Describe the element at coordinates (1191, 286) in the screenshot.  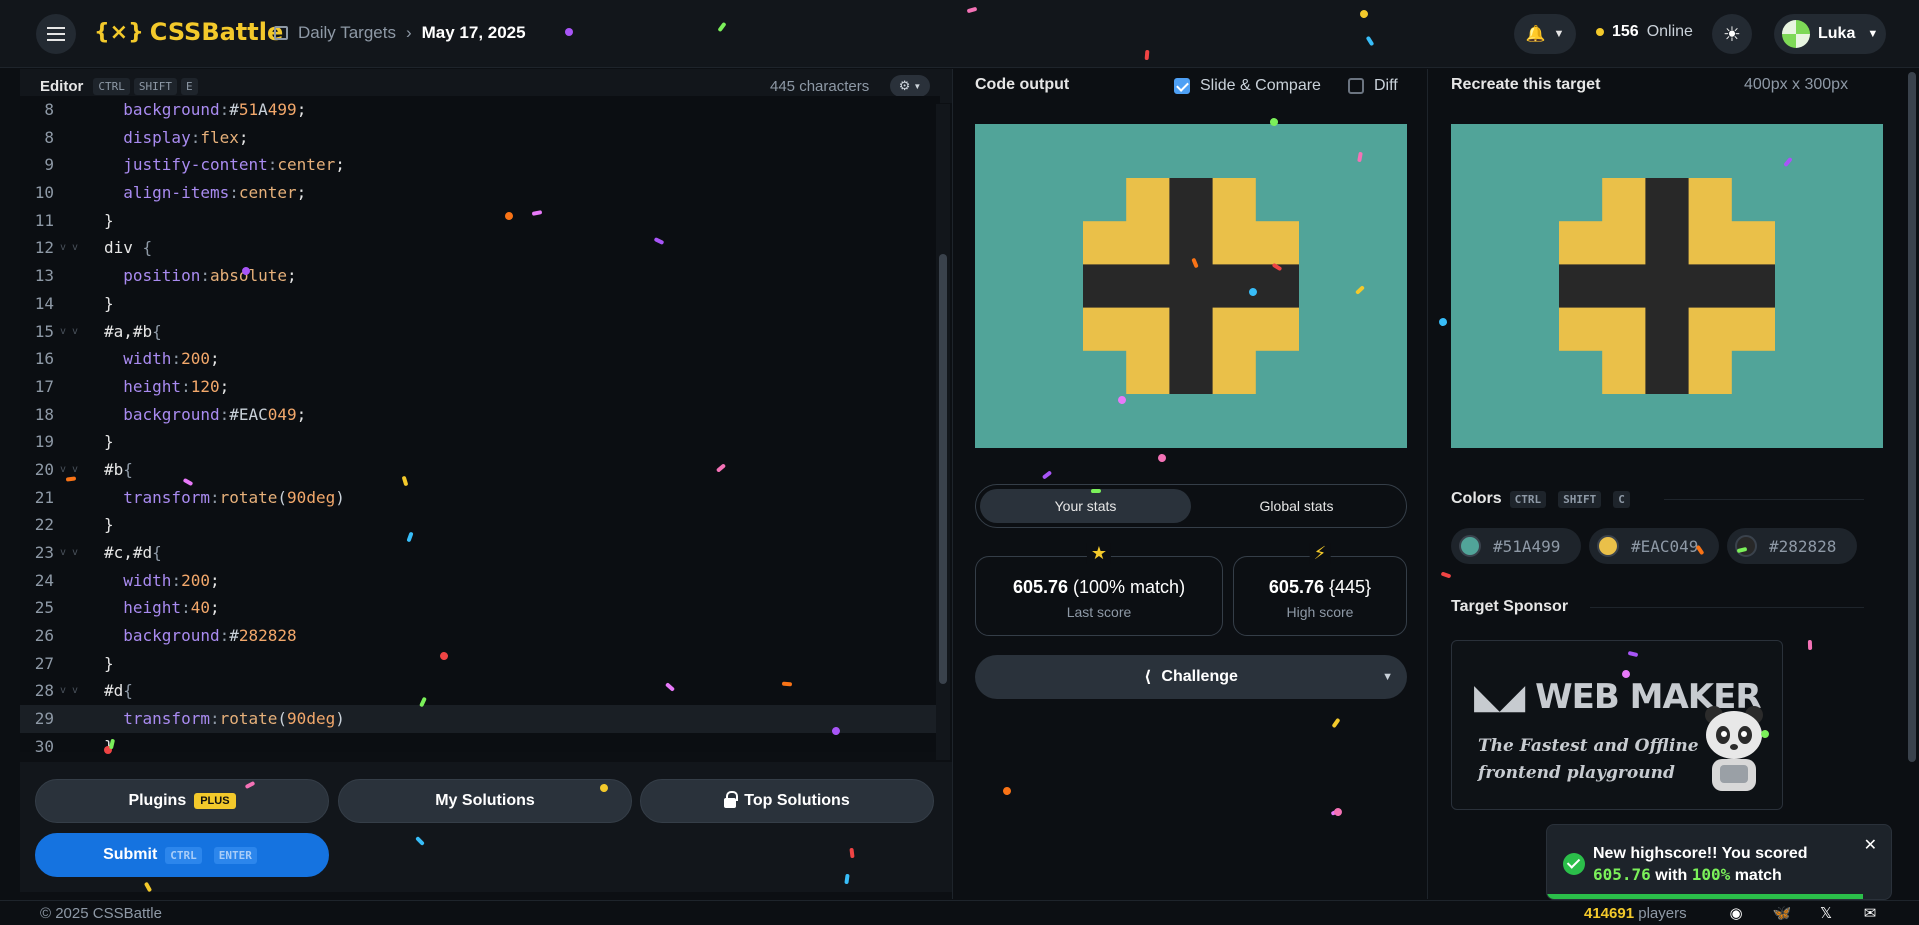
I see `code-output-preview` at that location.